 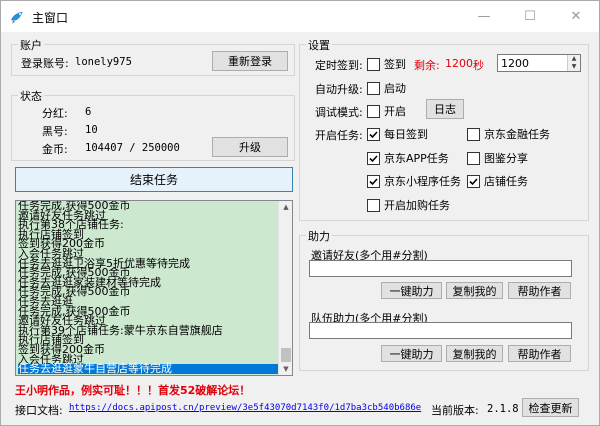 What do you see at coordinates (506, 158) in the screenshot?
I see `task-label: 图鉴分享` at bounding box center [506, 158].